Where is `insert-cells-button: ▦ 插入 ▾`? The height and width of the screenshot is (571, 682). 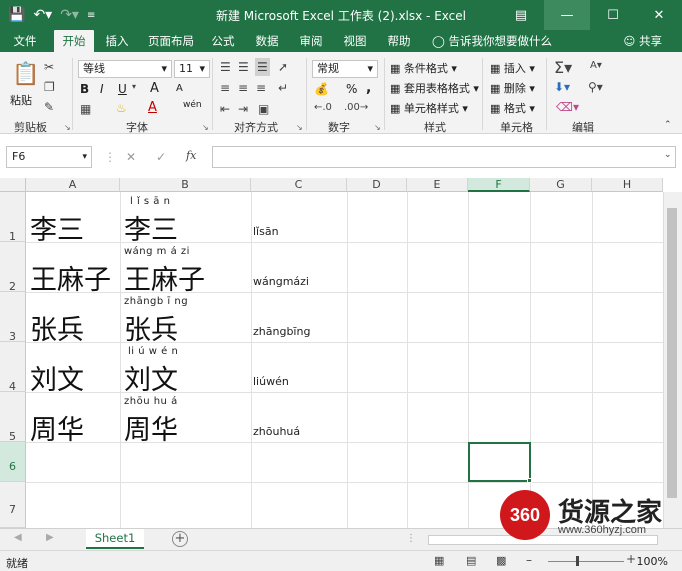 insert-cells-button: ▦ 插入 ▾ is located at coordinates (512, 68).